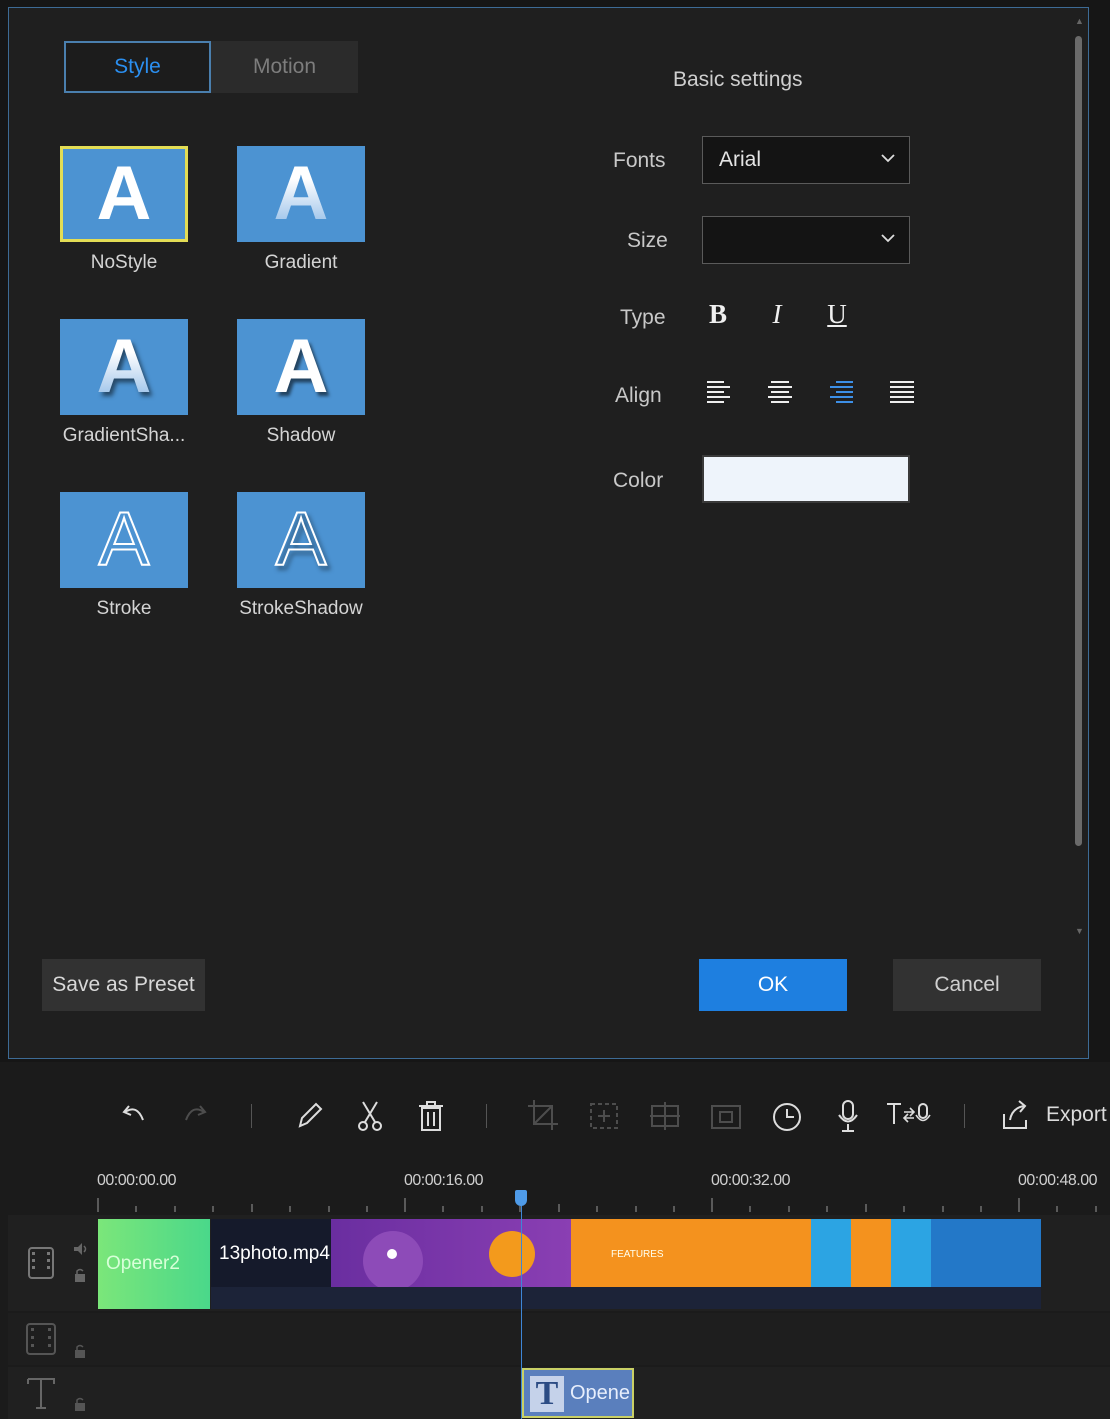 Image resolution: width=1110 pixels, height=1419 pixels. Describe the element at coordinates (547, 1393) in the screenshot. I see `text-clip-t-icon: T` at that location.